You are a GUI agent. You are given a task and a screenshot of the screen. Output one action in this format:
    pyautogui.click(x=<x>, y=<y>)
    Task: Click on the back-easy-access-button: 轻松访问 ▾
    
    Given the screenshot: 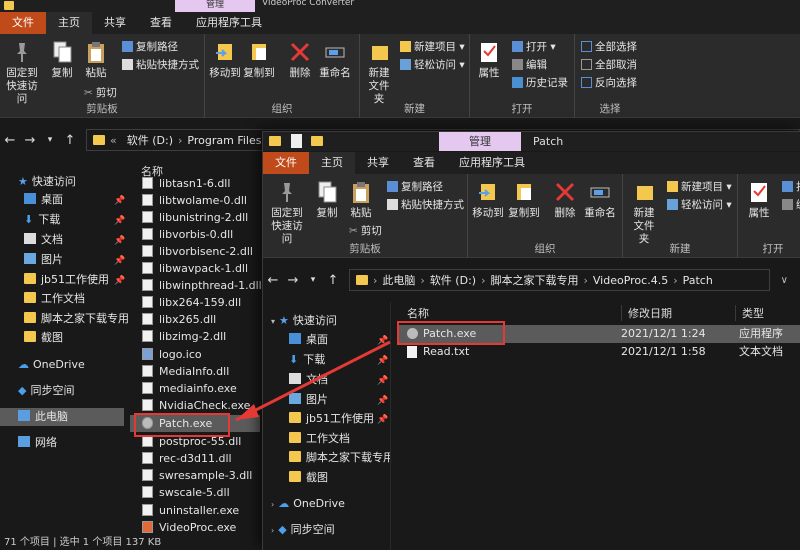 What is the action you would take?
    pyautogui.click(x=432, y=65)
    